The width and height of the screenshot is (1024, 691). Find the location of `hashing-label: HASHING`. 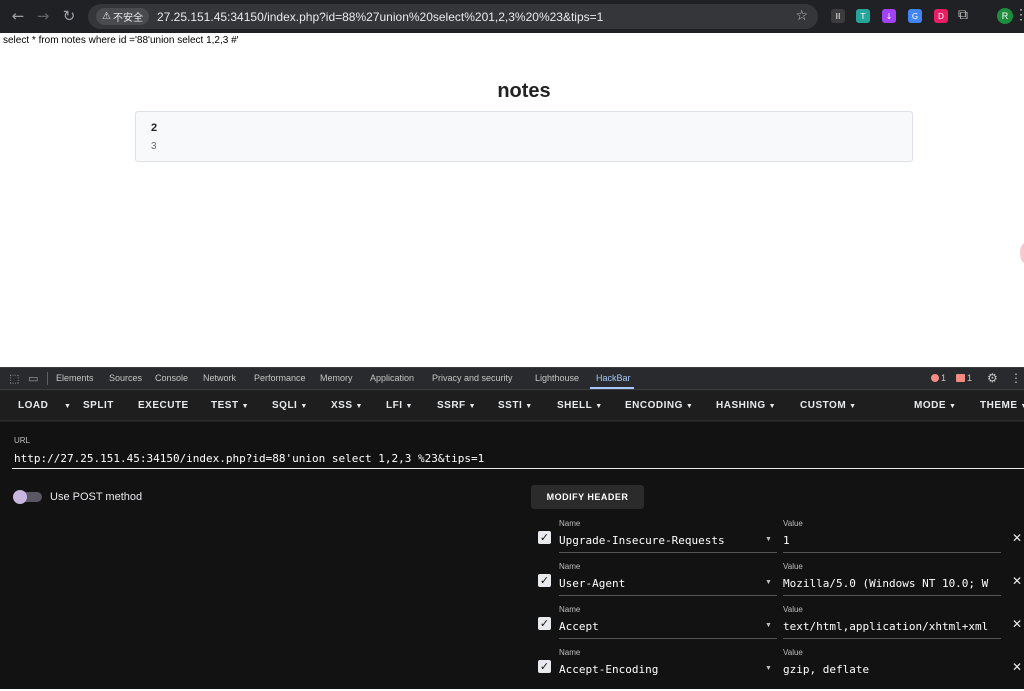

hashing-label: HASHING is located at coordinates (741, 405).